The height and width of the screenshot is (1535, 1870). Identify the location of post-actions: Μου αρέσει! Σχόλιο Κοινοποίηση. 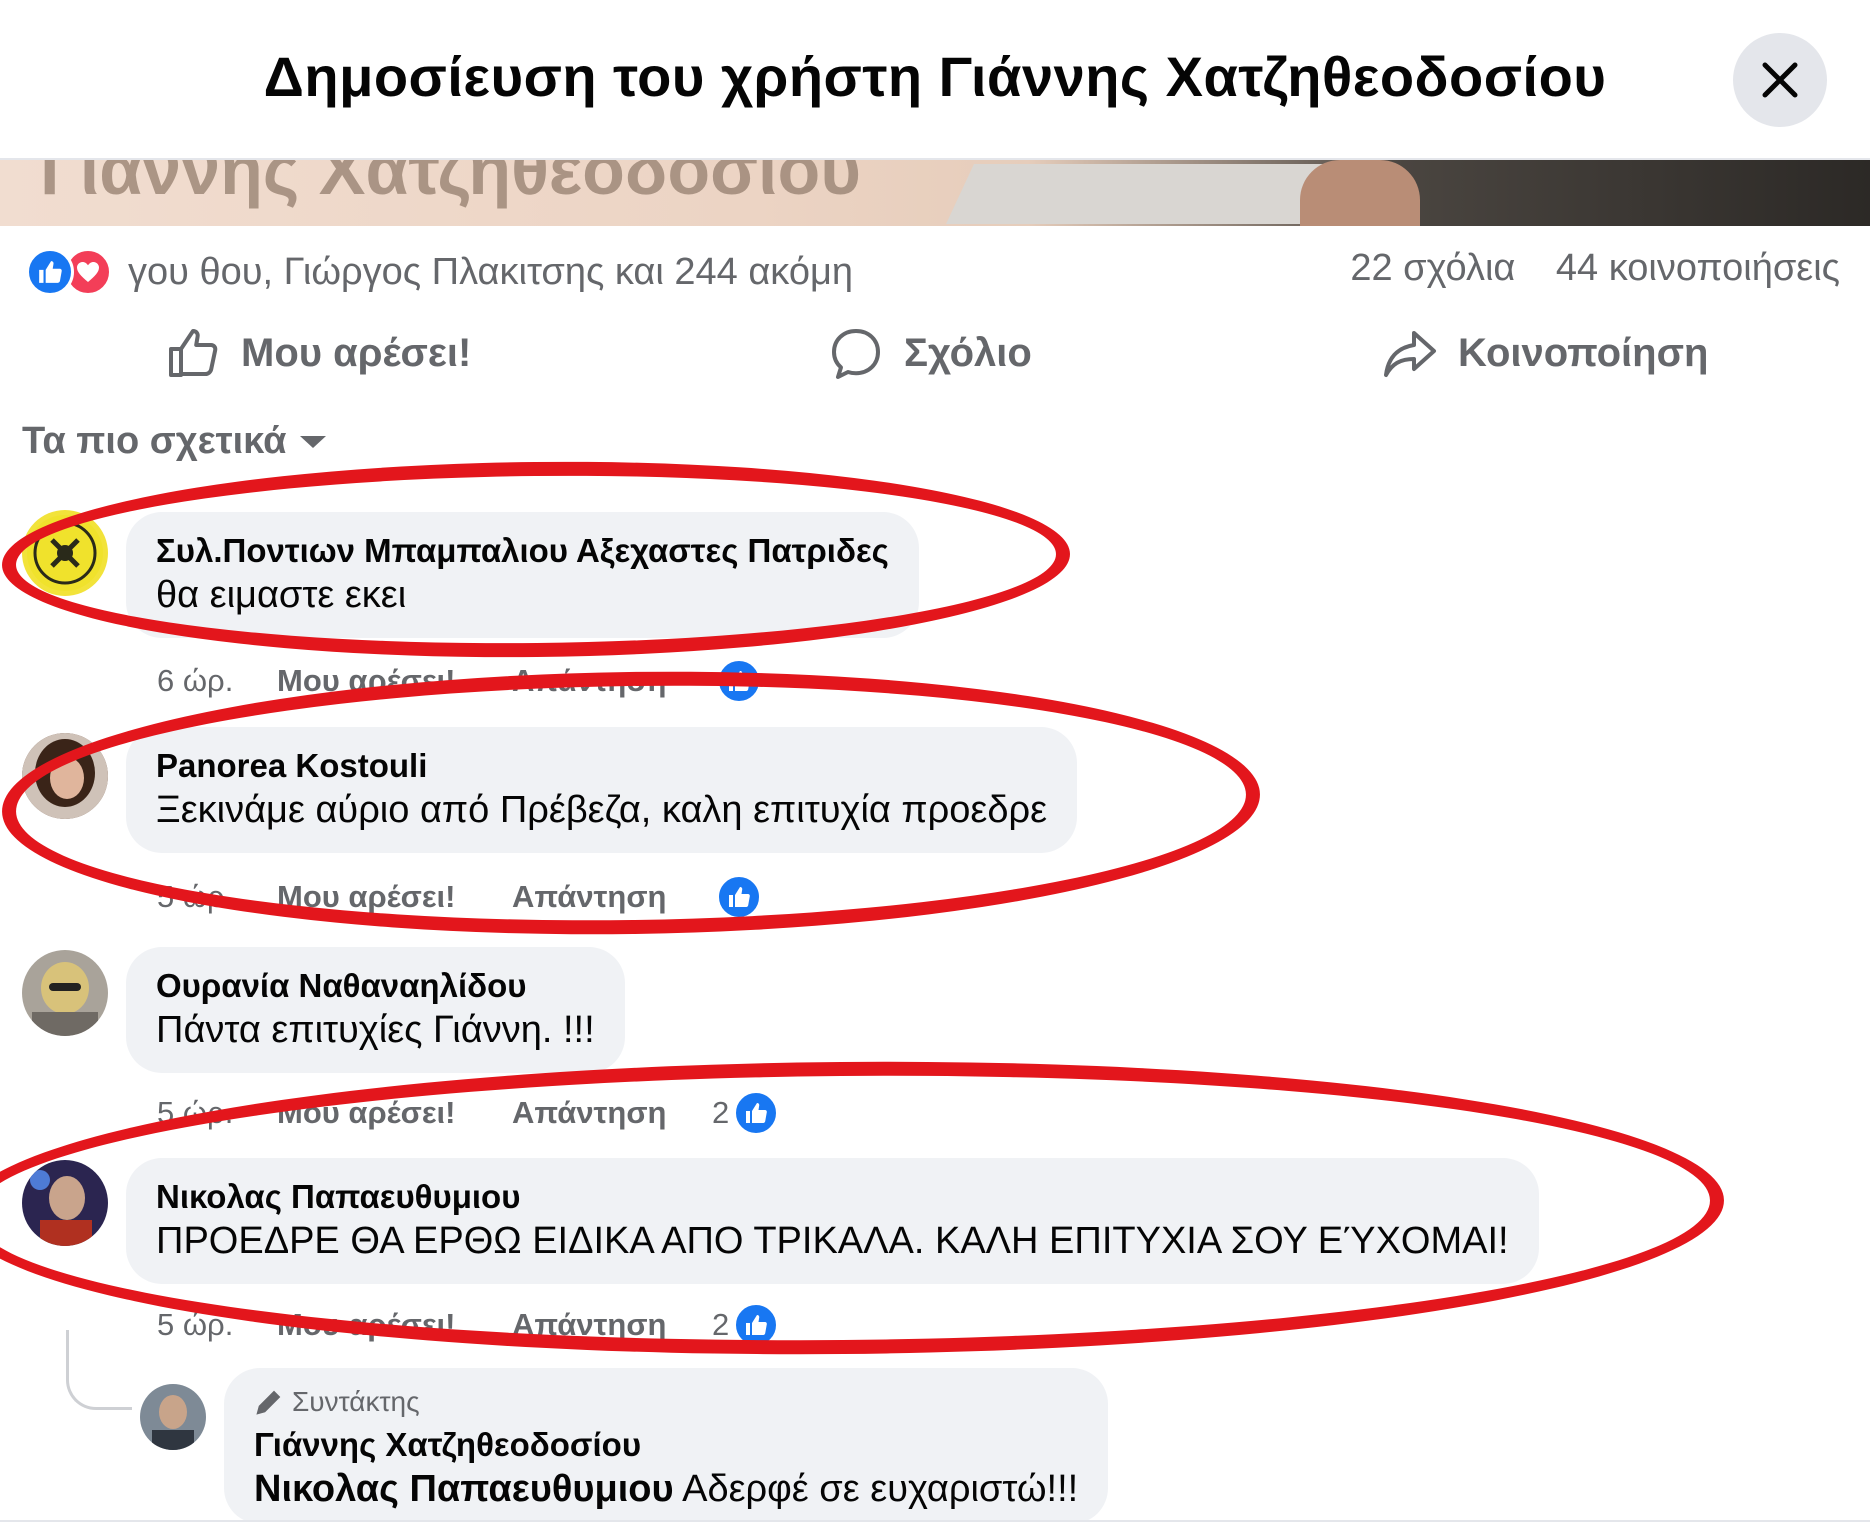
(935, 353).